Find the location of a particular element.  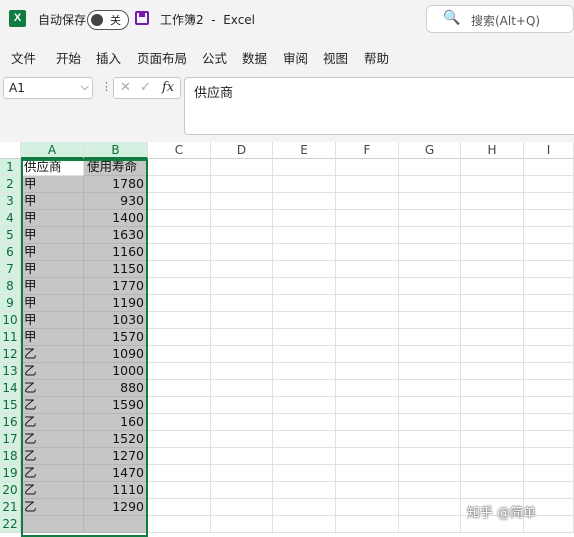

search-box: 🔍 搜索(Alt+Q) is located at coordinates (500, 19).